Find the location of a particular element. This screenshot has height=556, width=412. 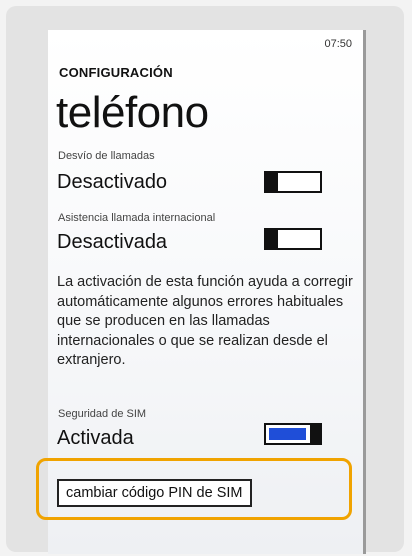

page-title: teléfono is located at coordinates (132, 112).